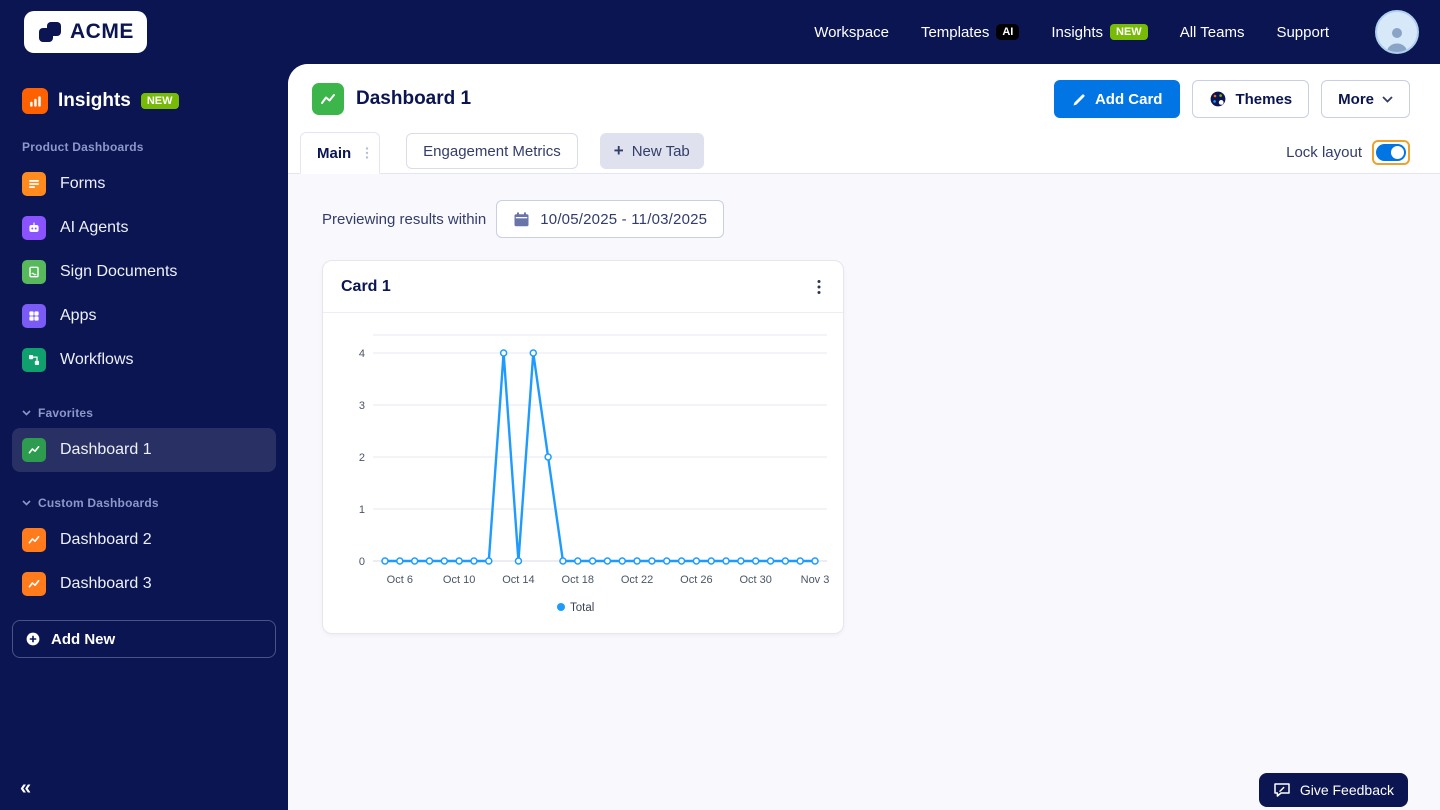  I want to click on date-range-picker: 10/05/2025 - 11/03/2025, so click(610, 219).